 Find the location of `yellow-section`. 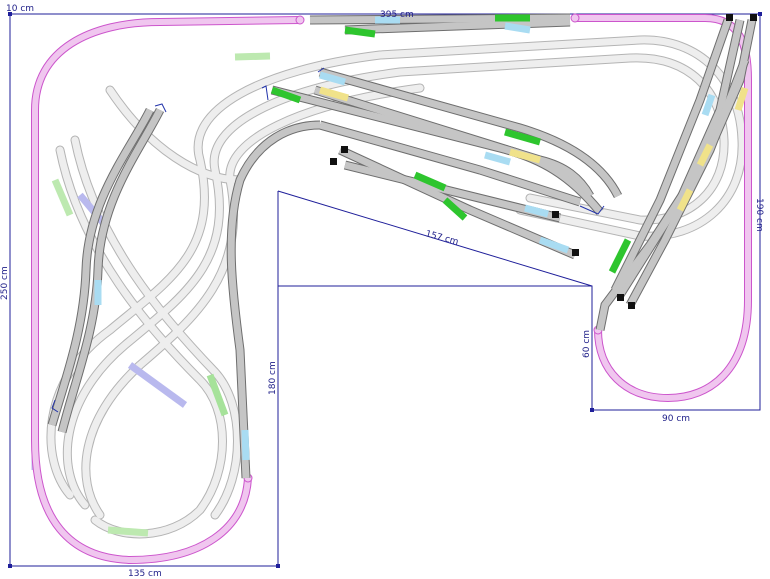

yellow-section is located at coordinates (525, 156).